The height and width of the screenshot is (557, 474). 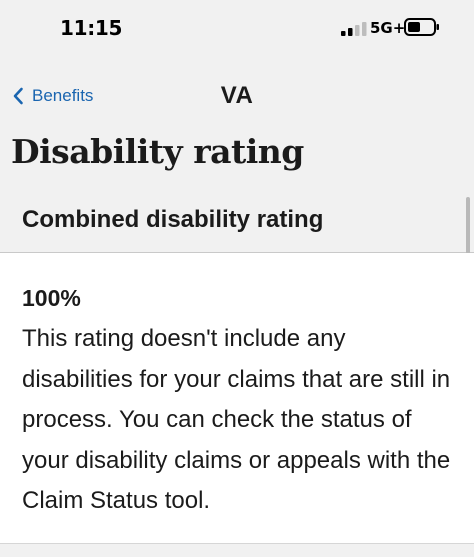 I want to click on status-time: 11:15, so click(x=91, y=28).